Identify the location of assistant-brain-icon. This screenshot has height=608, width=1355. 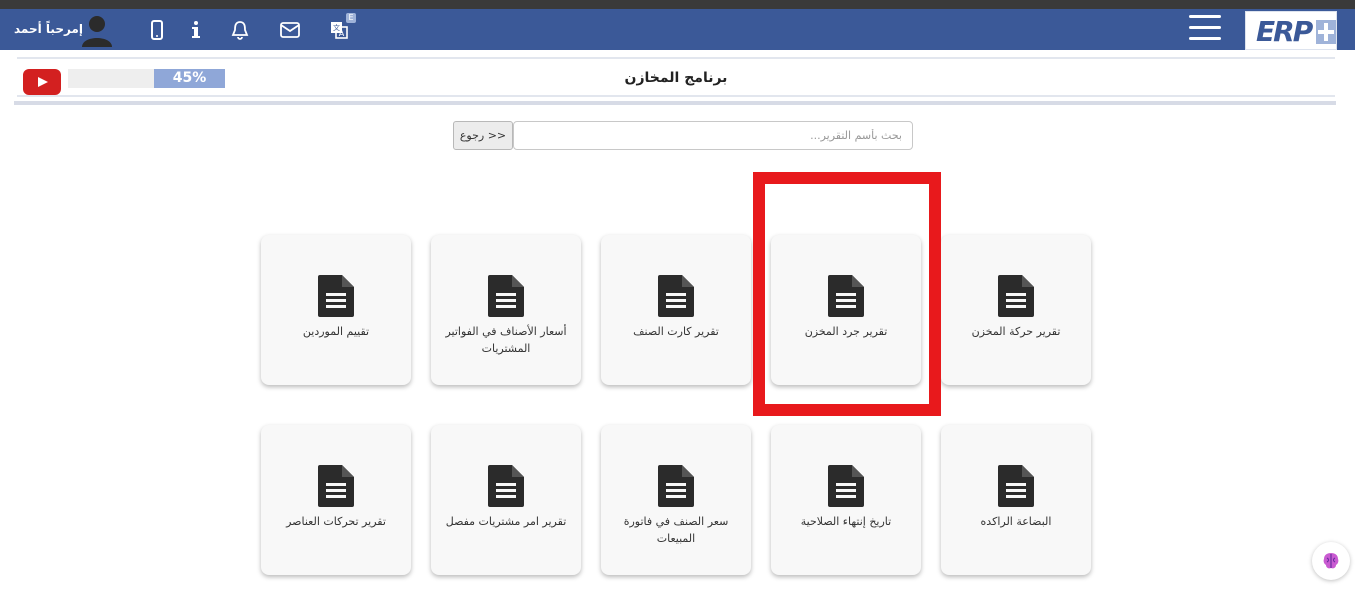
(1331, 561).